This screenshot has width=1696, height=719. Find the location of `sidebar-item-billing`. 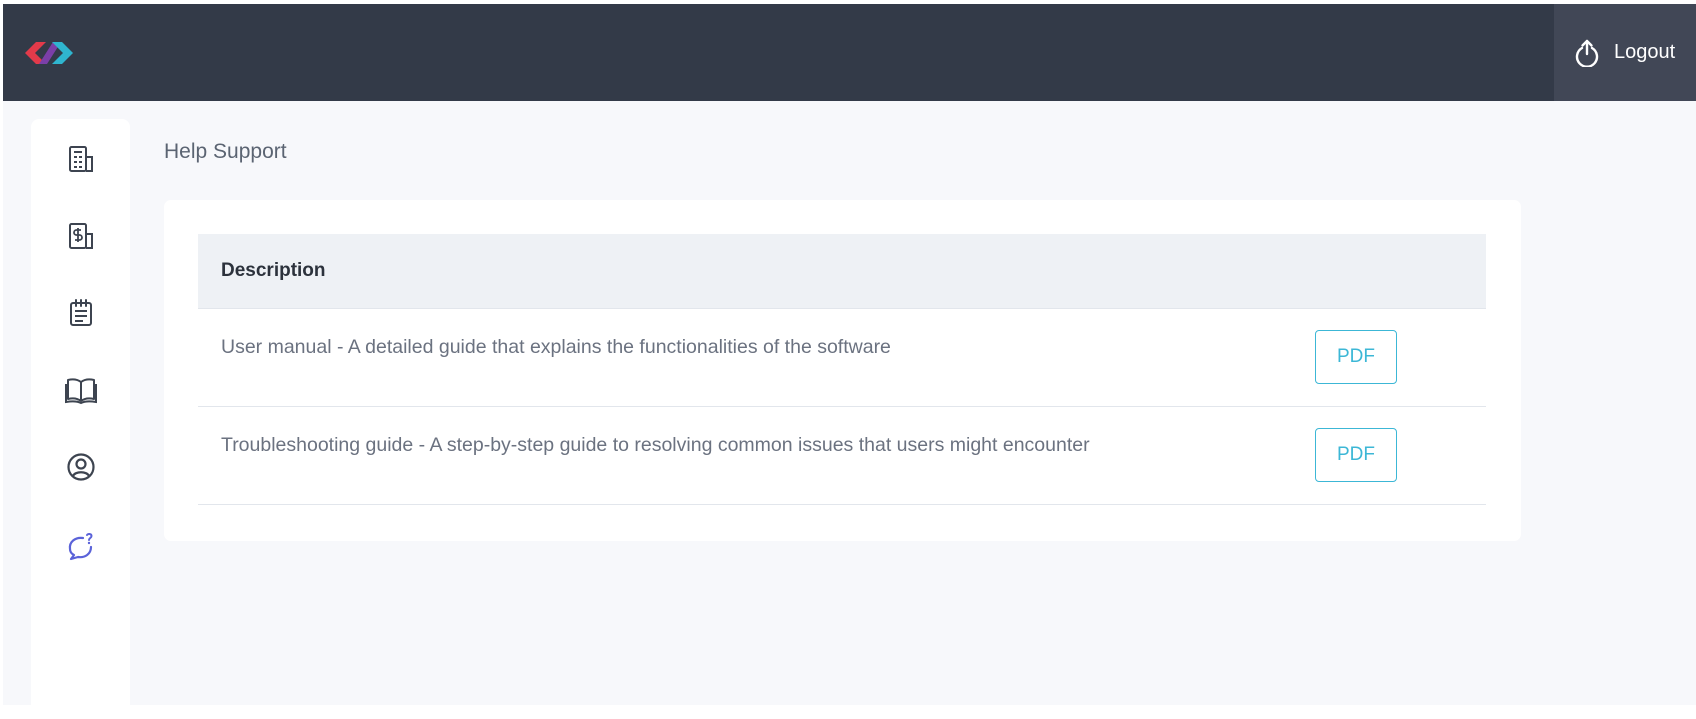

sidebar-item-billing is located at coordinates (81, 236).